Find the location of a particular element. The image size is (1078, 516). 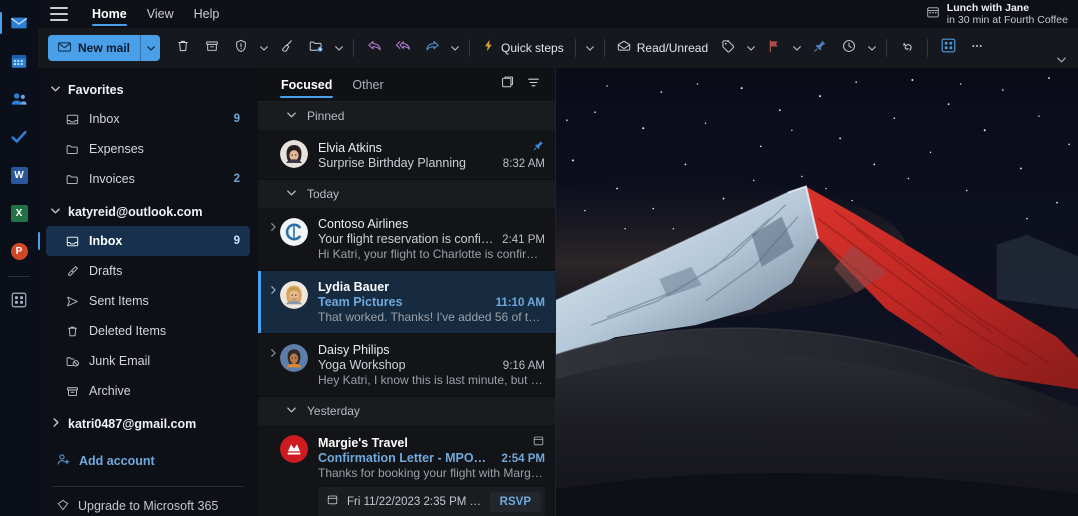

add-account-button: Add account is located at coordinates (148, 461).